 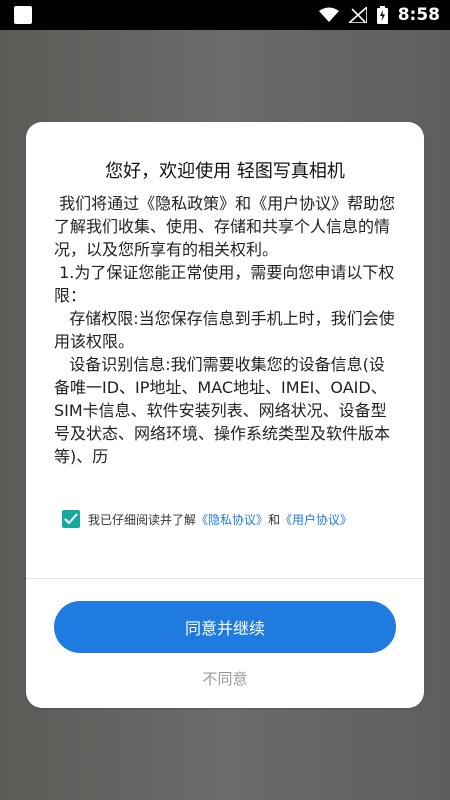 I want to click on status-icons: 8:58, so click(x=379, y=15).